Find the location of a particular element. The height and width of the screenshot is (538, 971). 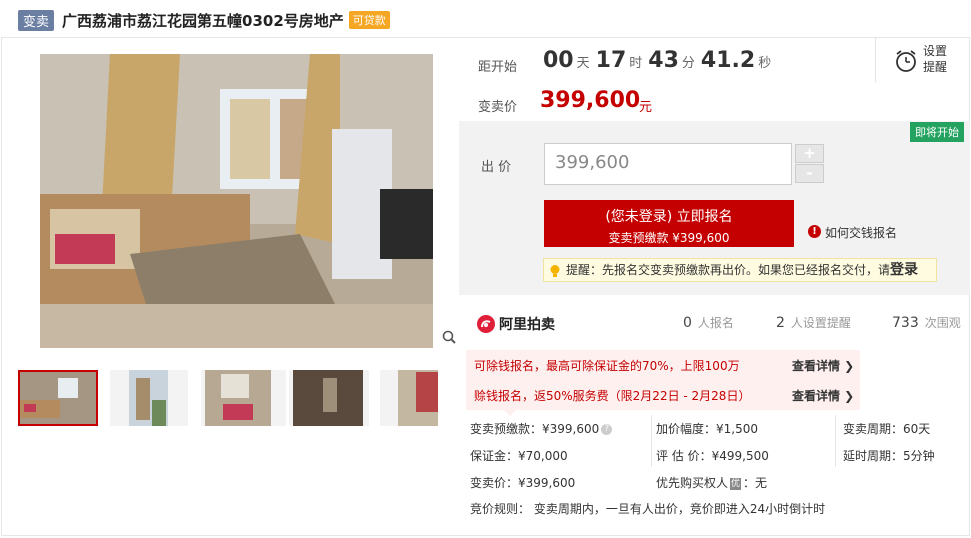

signup-label: (您未登录) 立即报名 is located at coordinates (669, 217).